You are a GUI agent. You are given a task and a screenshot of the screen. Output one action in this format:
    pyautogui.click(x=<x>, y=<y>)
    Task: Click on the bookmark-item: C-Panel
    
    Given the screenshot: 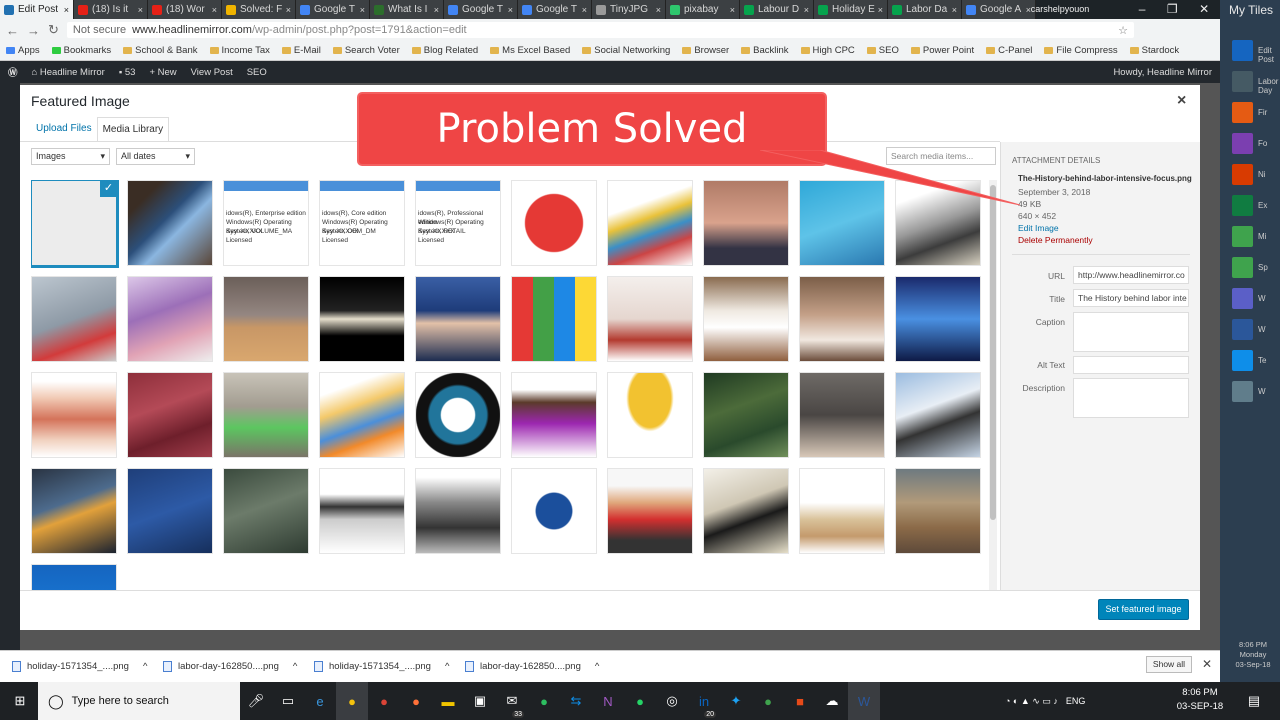 What is the action you would take?
    pyautogui.click(x=1009, y=50)
    